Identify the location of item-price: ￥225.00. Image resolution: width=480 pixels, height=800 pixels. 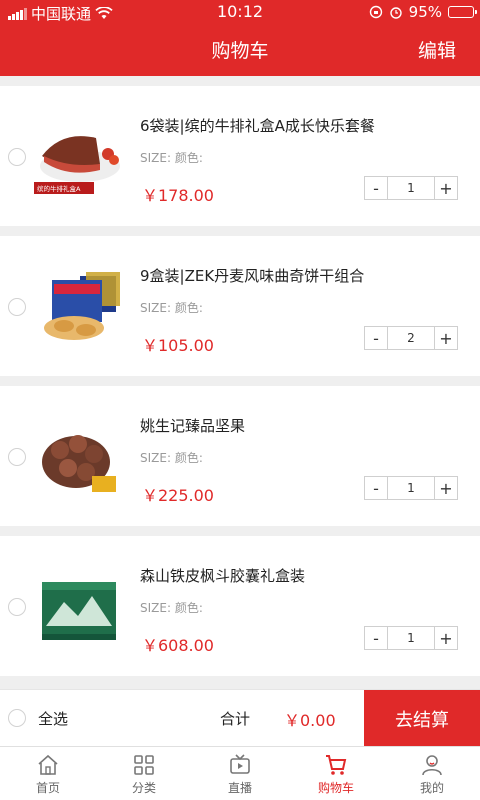
(178, 495).